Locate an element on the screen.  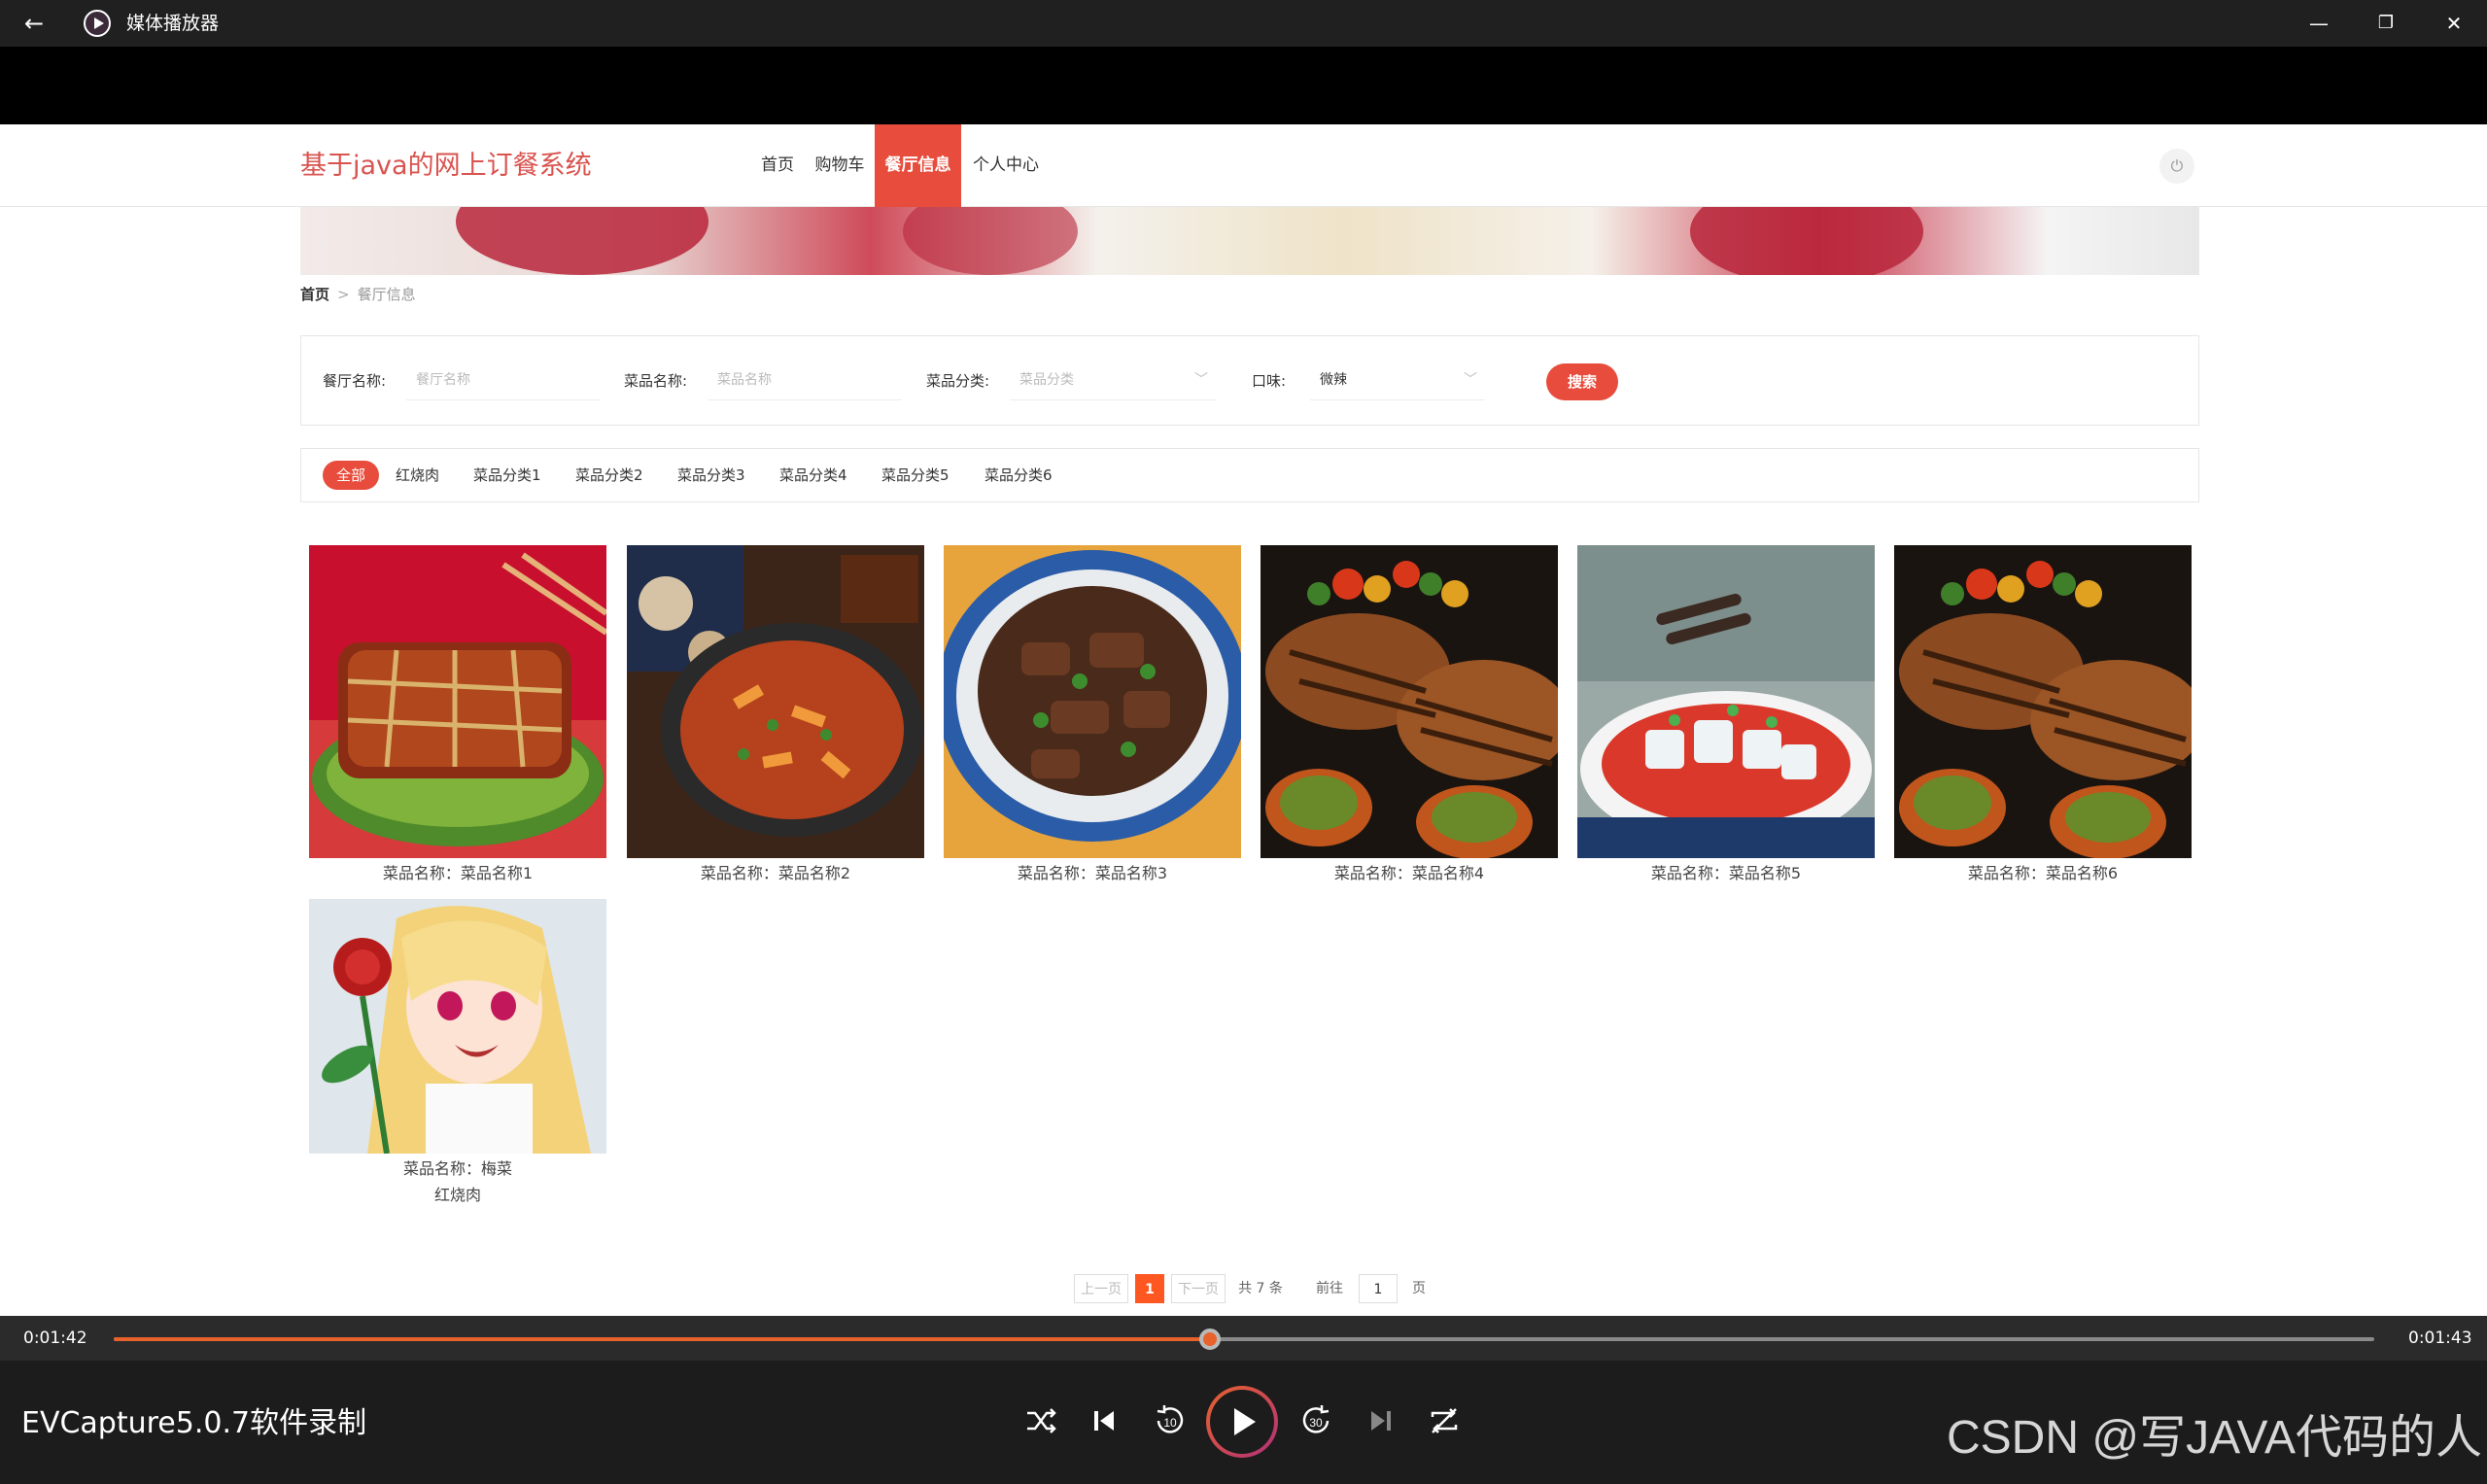
spicy-stirfry-image is located at coordinates (776, 701).